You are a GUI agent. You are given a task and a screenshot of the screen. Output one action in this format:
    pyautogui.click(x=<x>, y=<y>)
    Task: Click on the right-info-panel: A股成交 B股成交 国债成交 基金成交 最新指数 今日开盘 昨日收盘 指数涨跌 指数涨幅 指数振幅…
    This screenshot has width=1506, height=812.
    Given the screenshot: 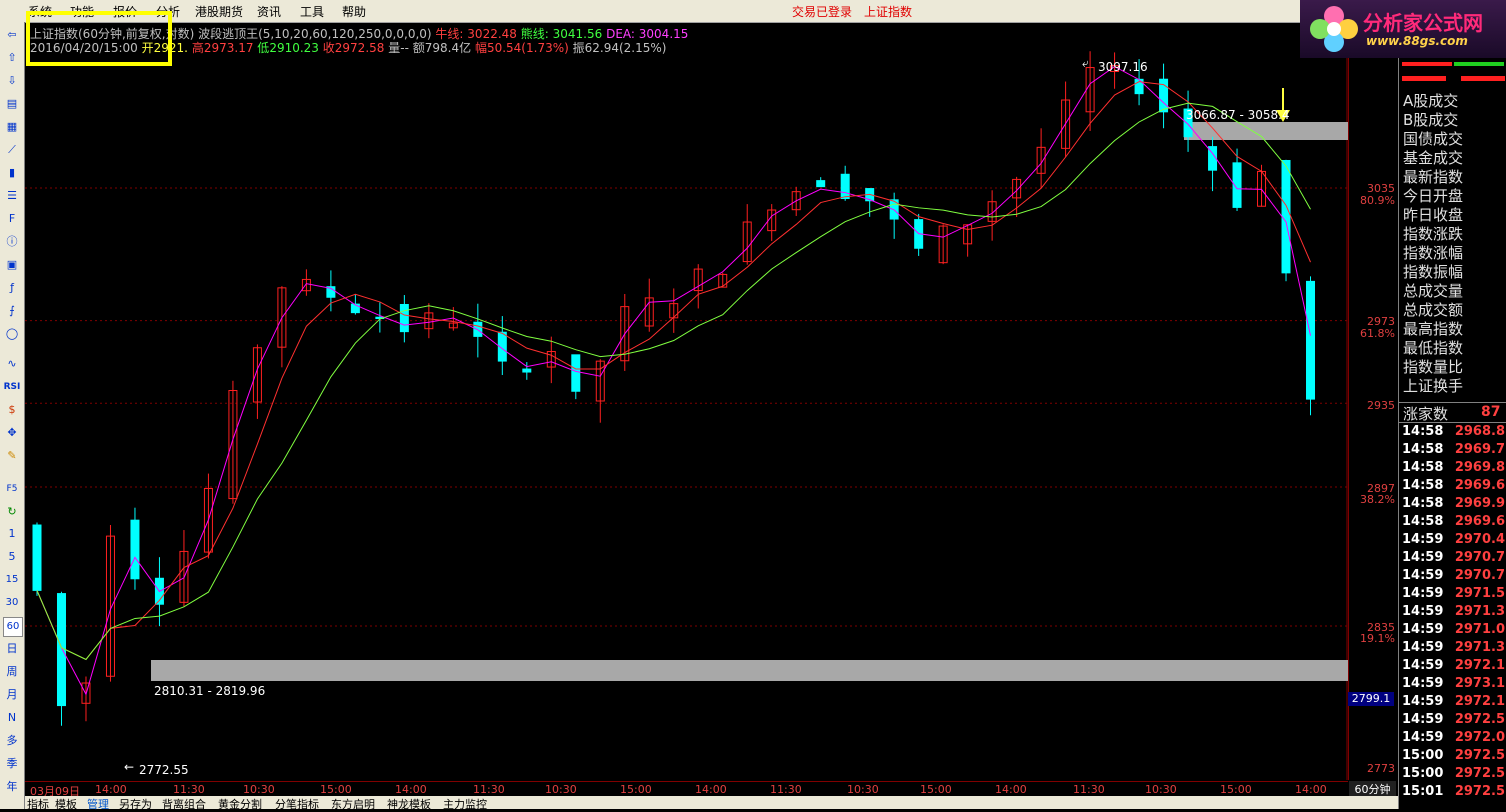 What is the action you would take?
    pyautogui.click(x=1452, y=433)
    